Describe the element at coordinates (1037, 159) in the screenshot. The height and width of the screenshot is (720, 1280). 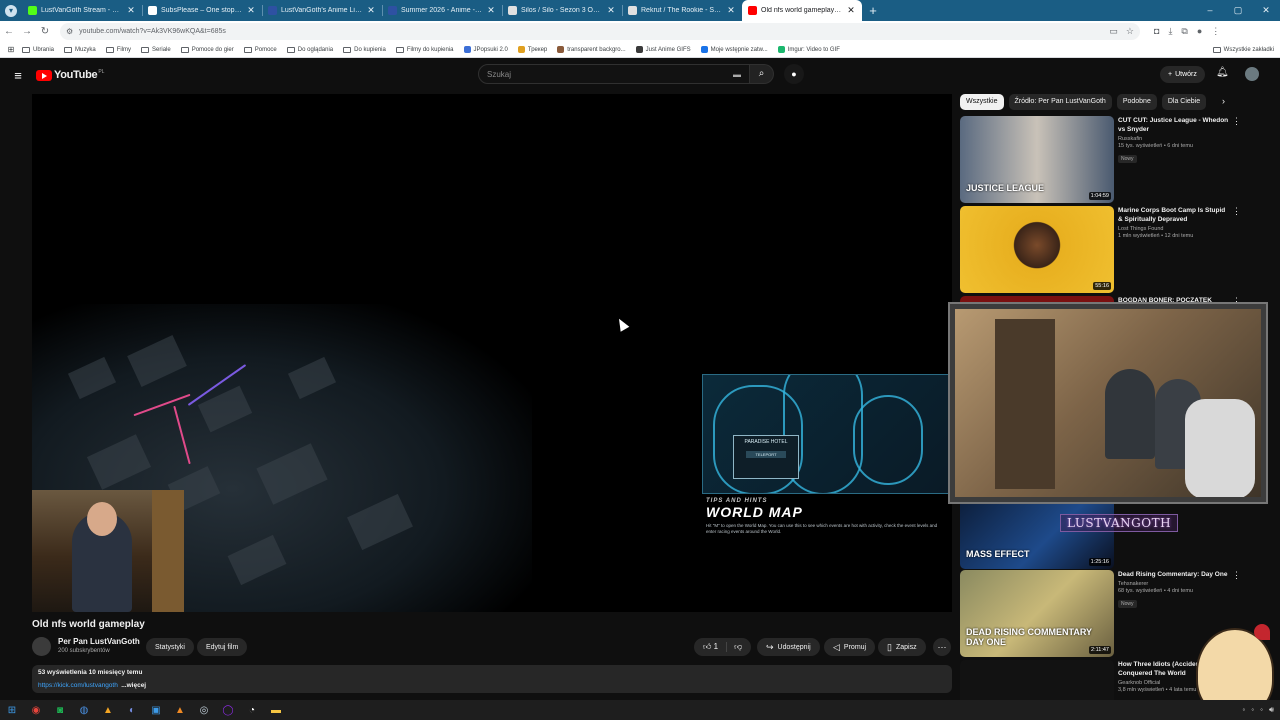
I see `video-thumbnail: JUSTICE LEAGUE 1:04:59` at that location.